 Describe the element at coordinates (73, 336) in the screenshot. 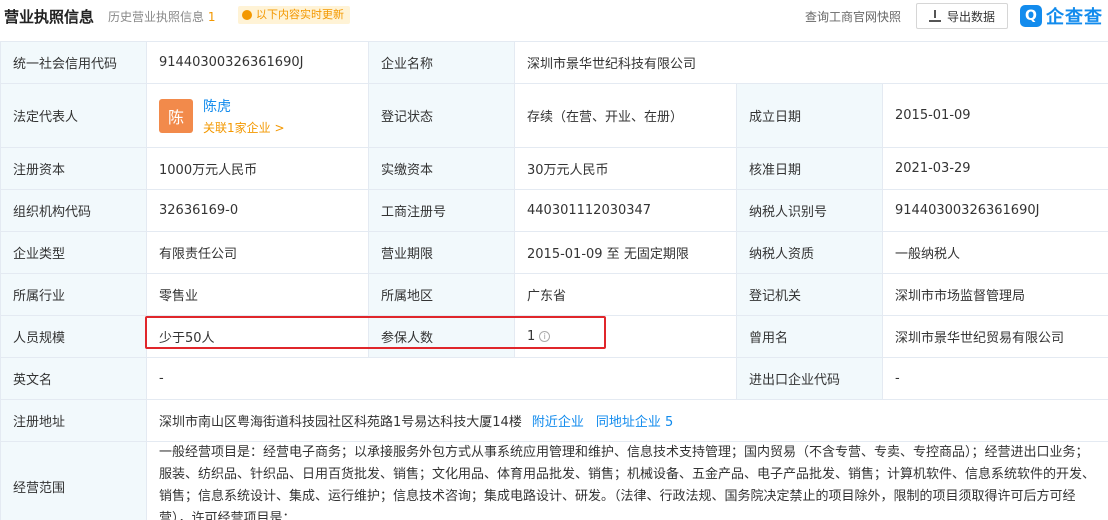

I see `staff-size-label: 人员规模` at that location.